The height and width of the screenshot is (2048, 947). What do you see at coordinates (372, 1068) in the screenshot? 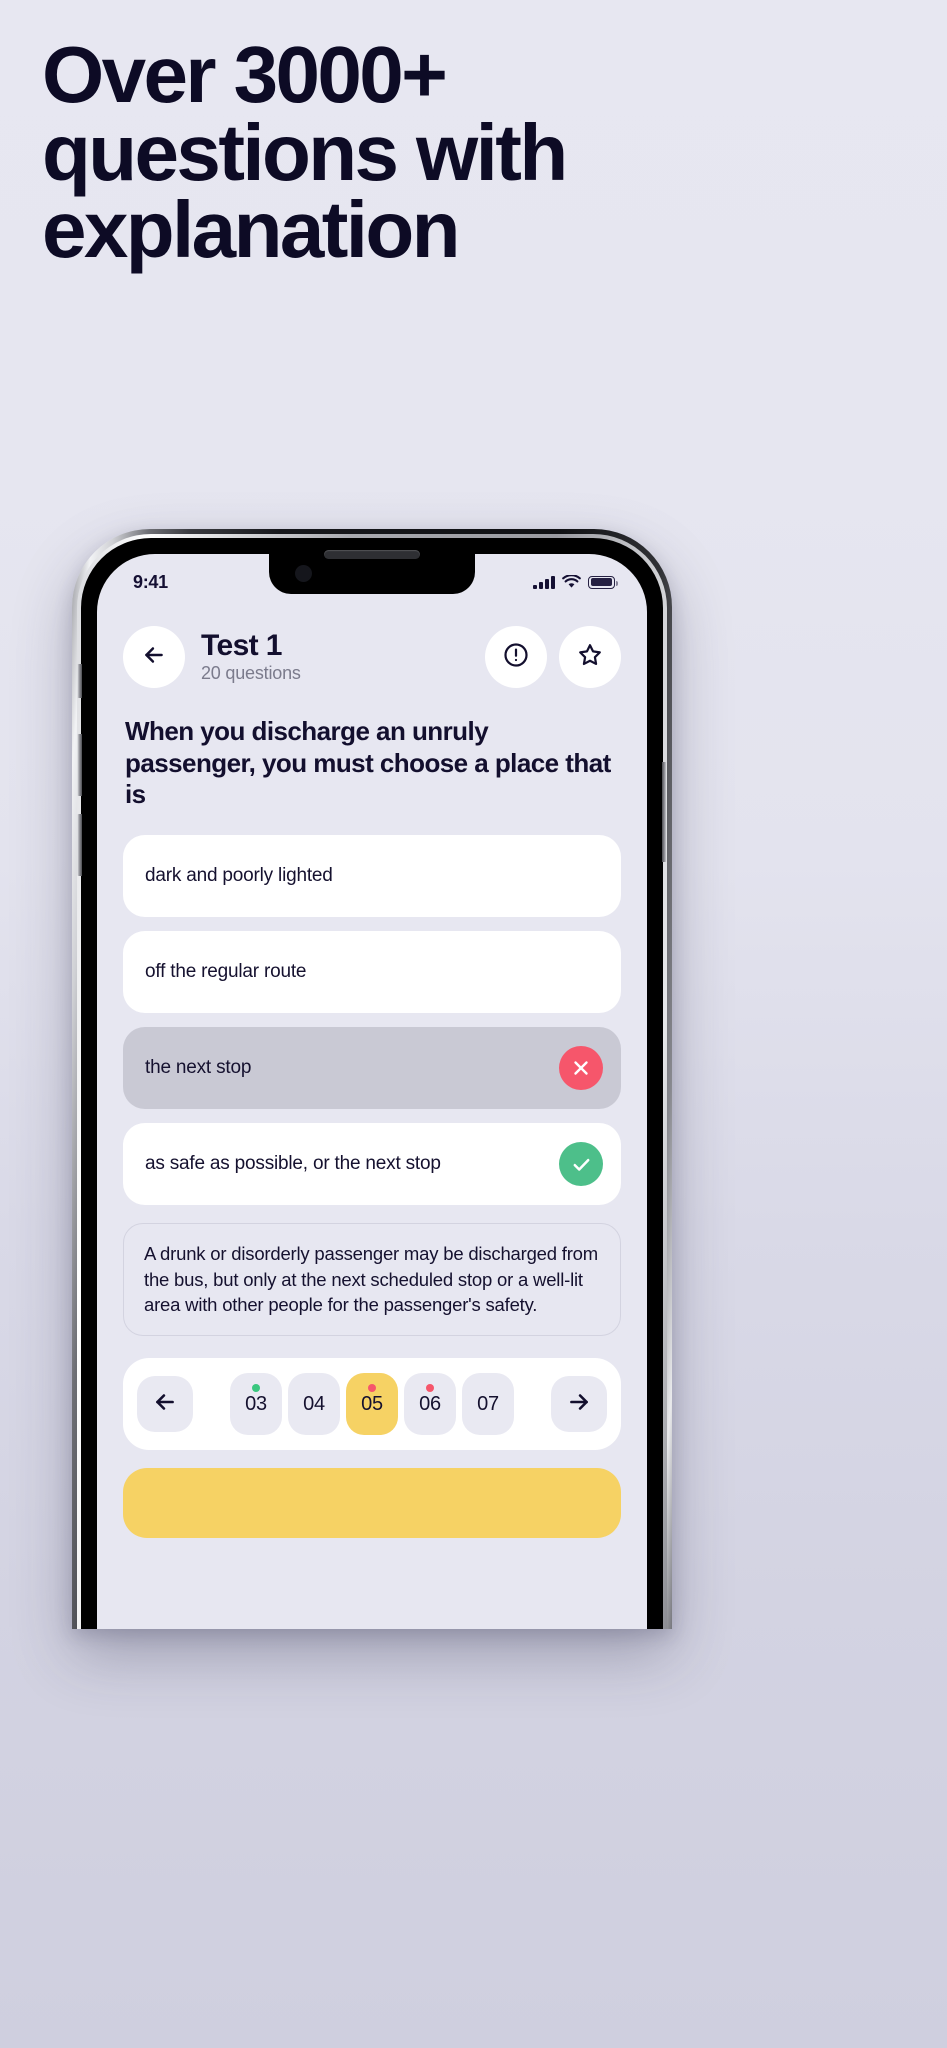
I see `answer-option-3-selected-wrong: the next stop` at bounding box center [372, 1068].